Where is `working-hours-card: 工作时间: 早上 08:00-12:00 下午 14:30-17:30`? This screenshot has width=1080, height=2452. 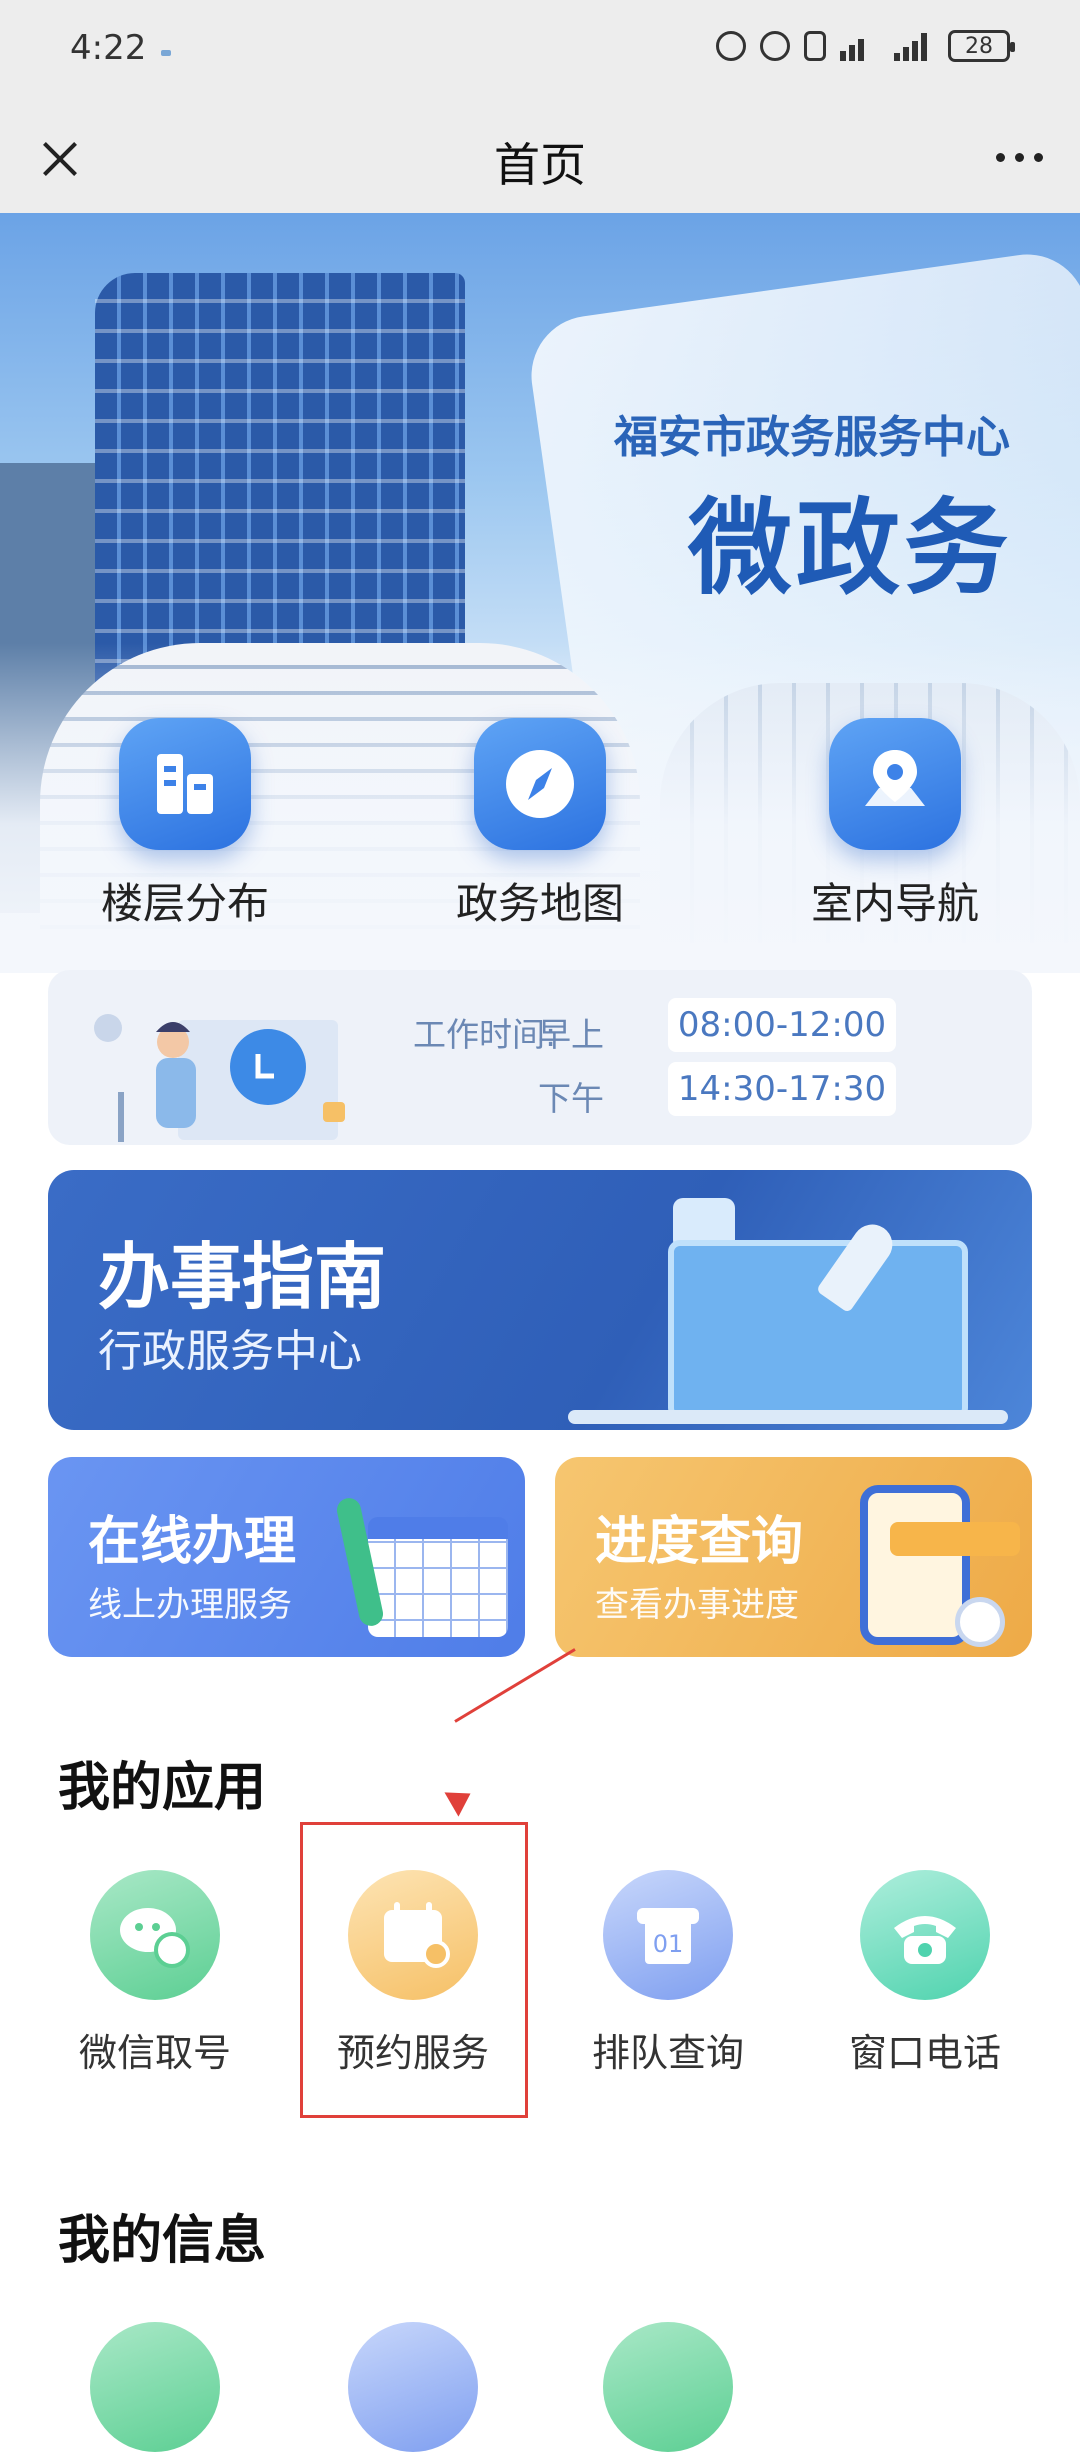 working-hours-card: 工作时间: 早上 08:00-12:00 下午 14:30-17:30 is located at coordinates (540, 1057).